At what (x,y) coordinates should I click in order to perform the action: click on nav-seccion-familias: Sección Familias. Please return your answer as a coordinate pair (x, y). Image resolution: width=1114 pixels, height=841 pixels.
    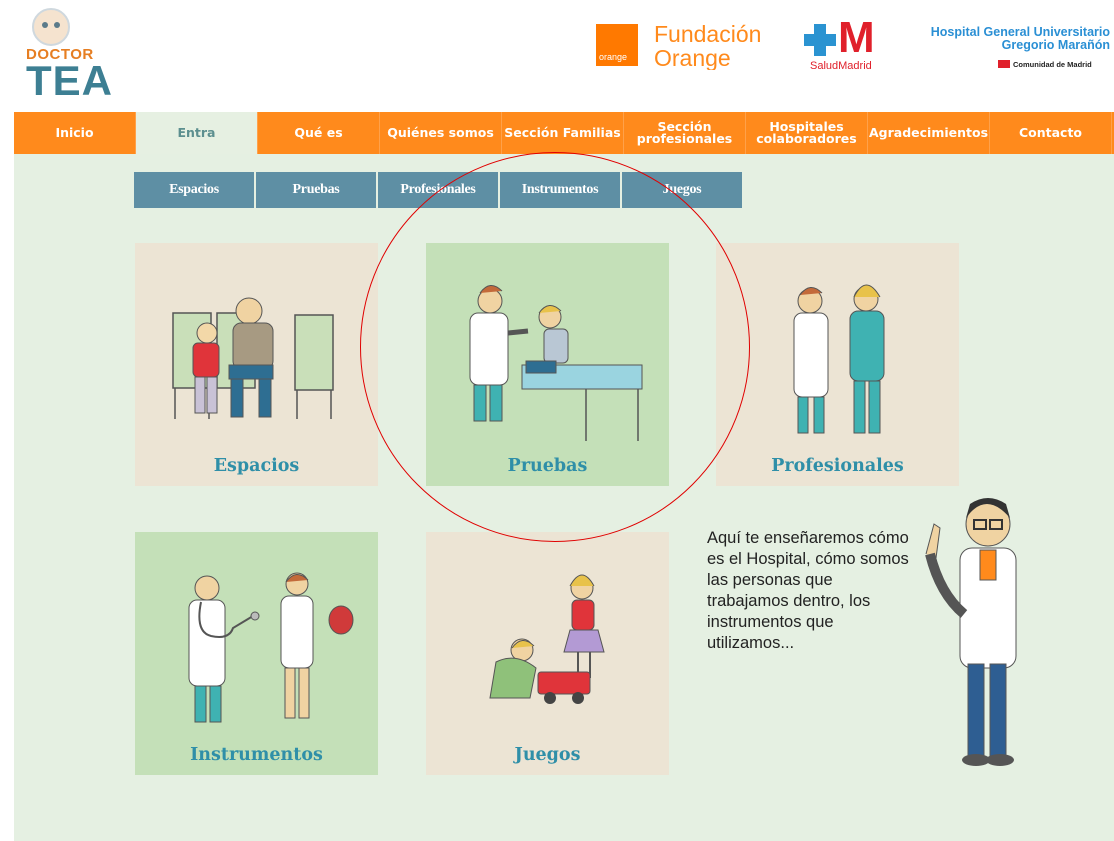
    Looking at the image, I should click on (563, 133).